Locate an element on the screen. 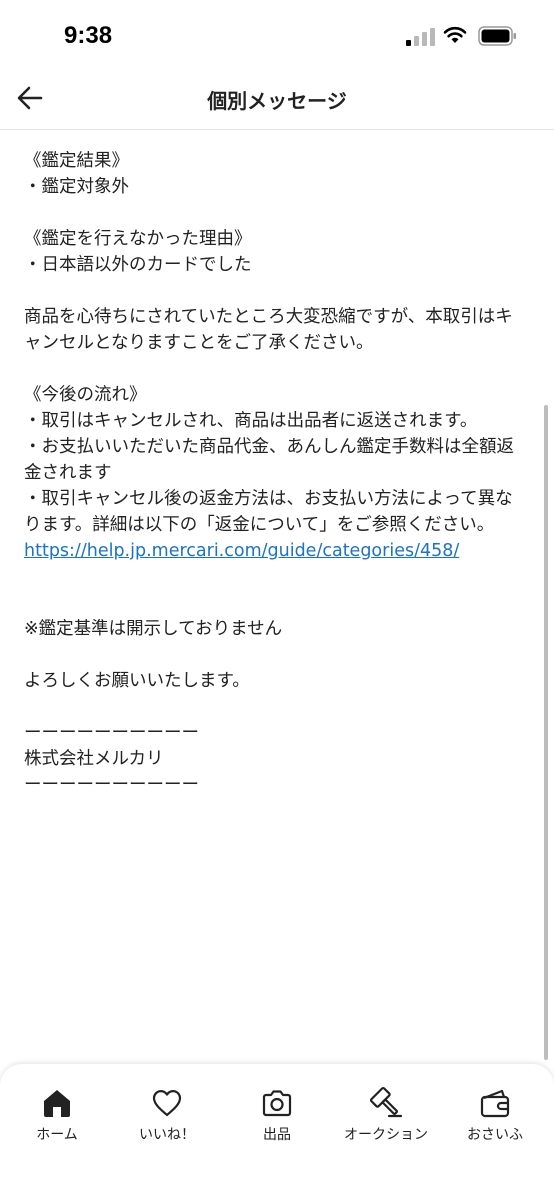 This screenshot has width=554, height=1199. tab-home: ホーム is located at coordinates (57, 1115).